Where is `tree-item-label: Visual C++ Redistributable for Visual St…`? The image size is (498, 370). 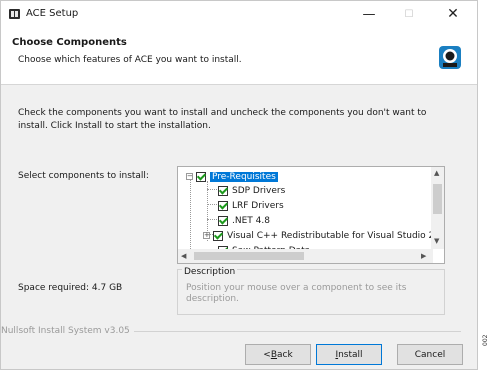 tree-item-label: Visual C++ Redistributable for Visual St… is located at coordinates (331, 235).